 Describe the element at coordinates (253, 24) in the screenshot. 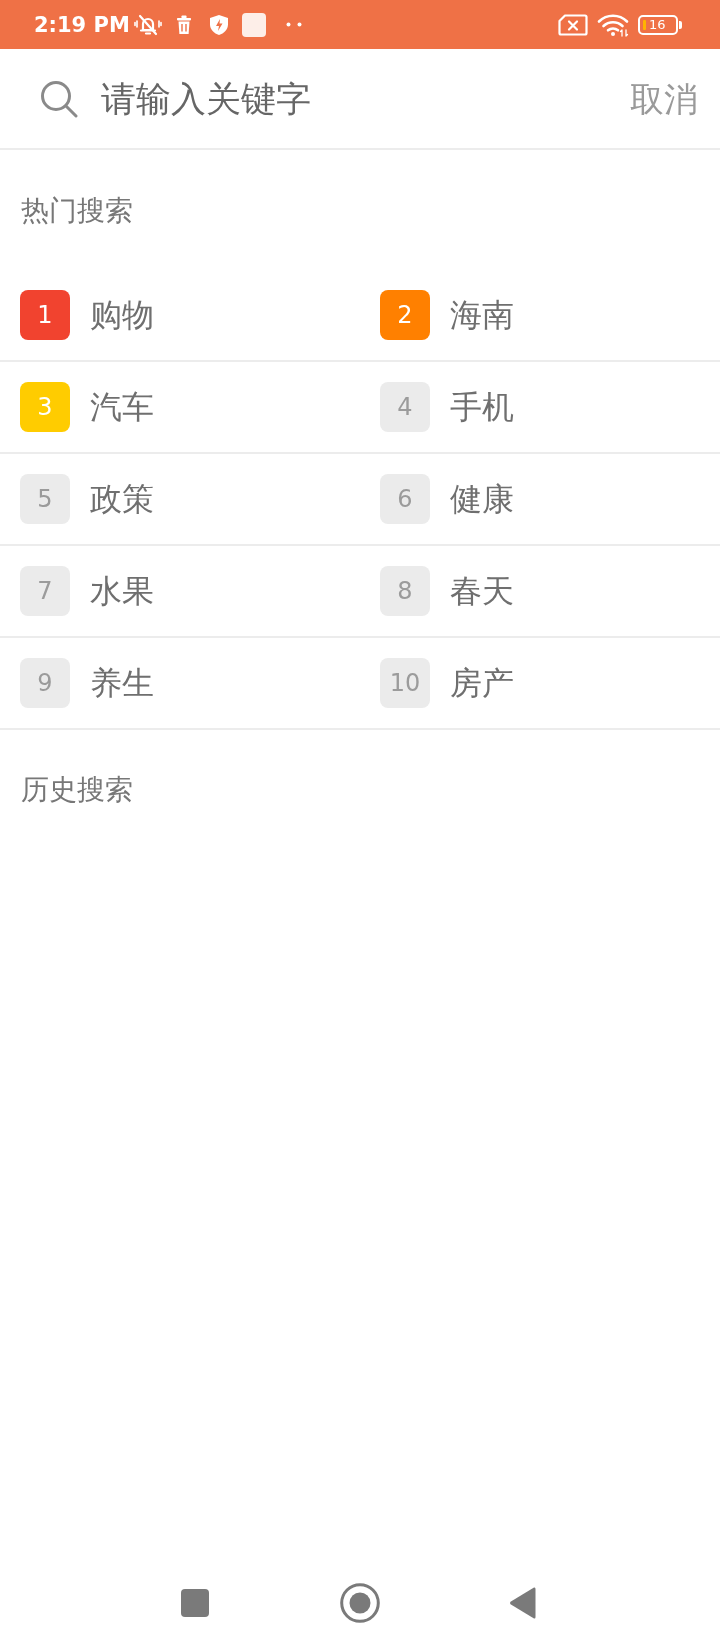

I see `square-icon` at that location.